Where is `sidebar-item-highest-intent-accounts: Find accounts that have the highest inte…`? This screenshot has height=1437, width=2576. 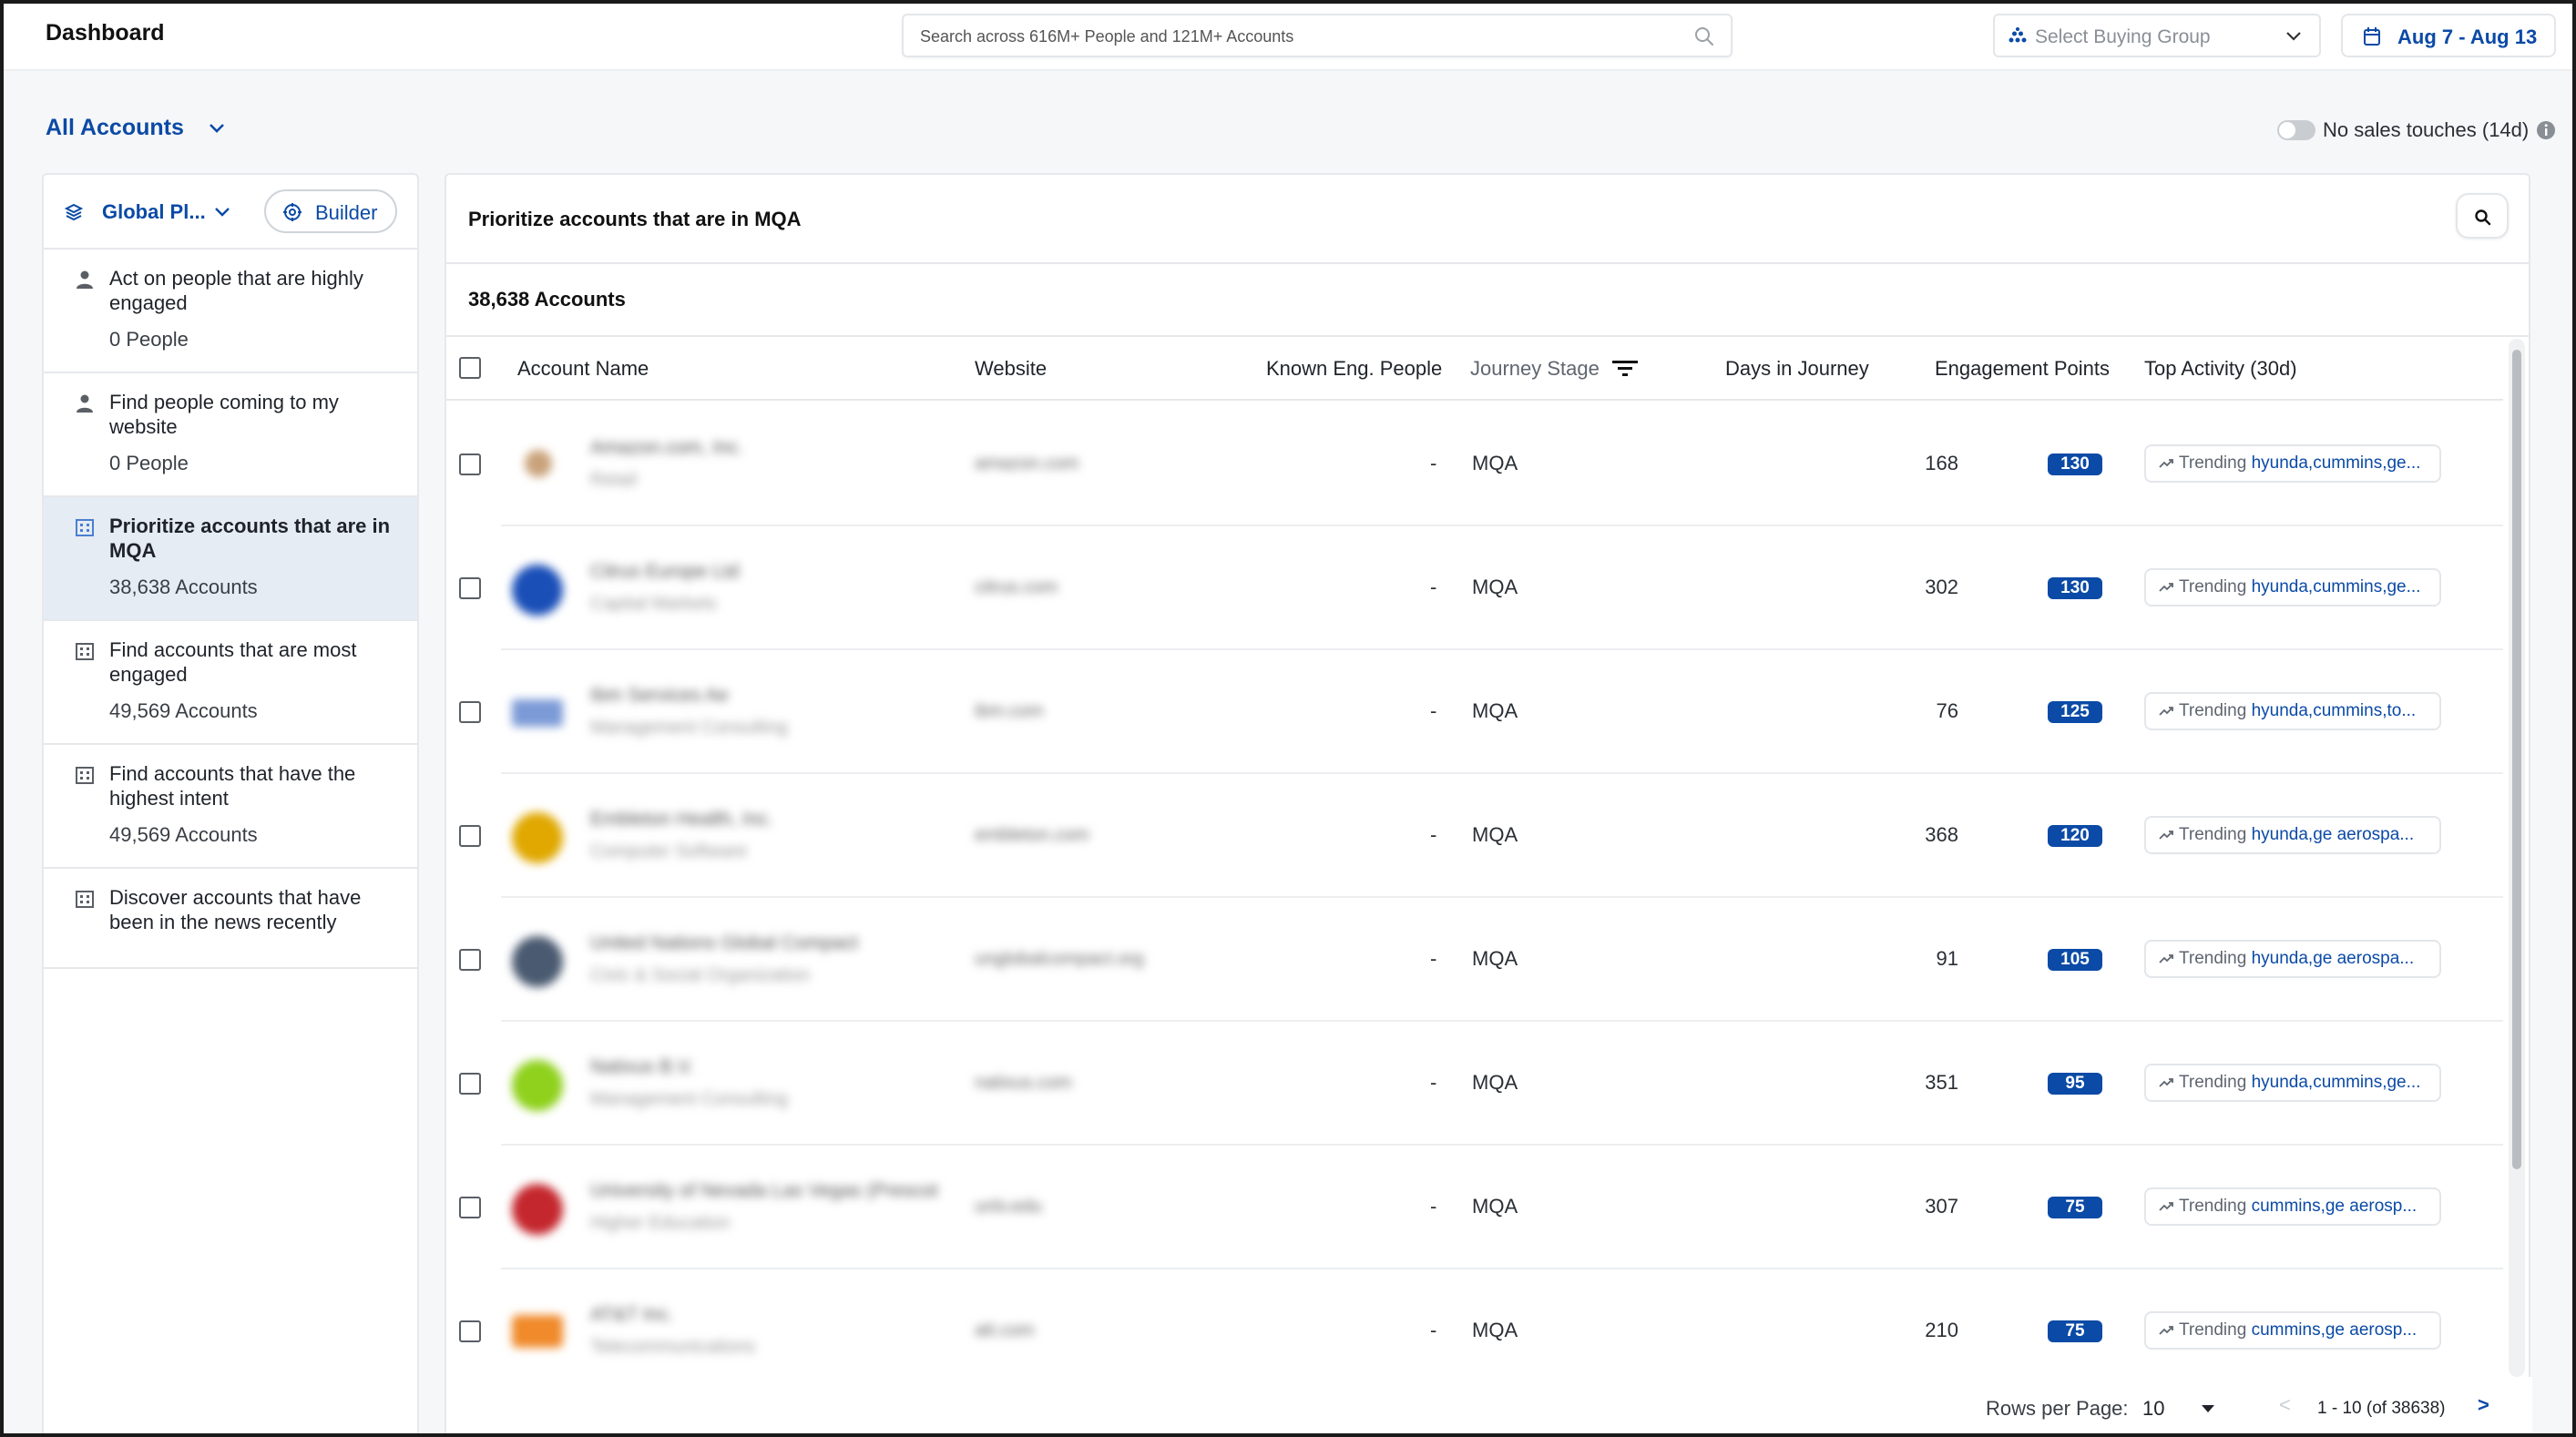
sidebar-item-highest-intent-accounts: Find accounts that have the highest inte… is located at coordinates (230, 807).